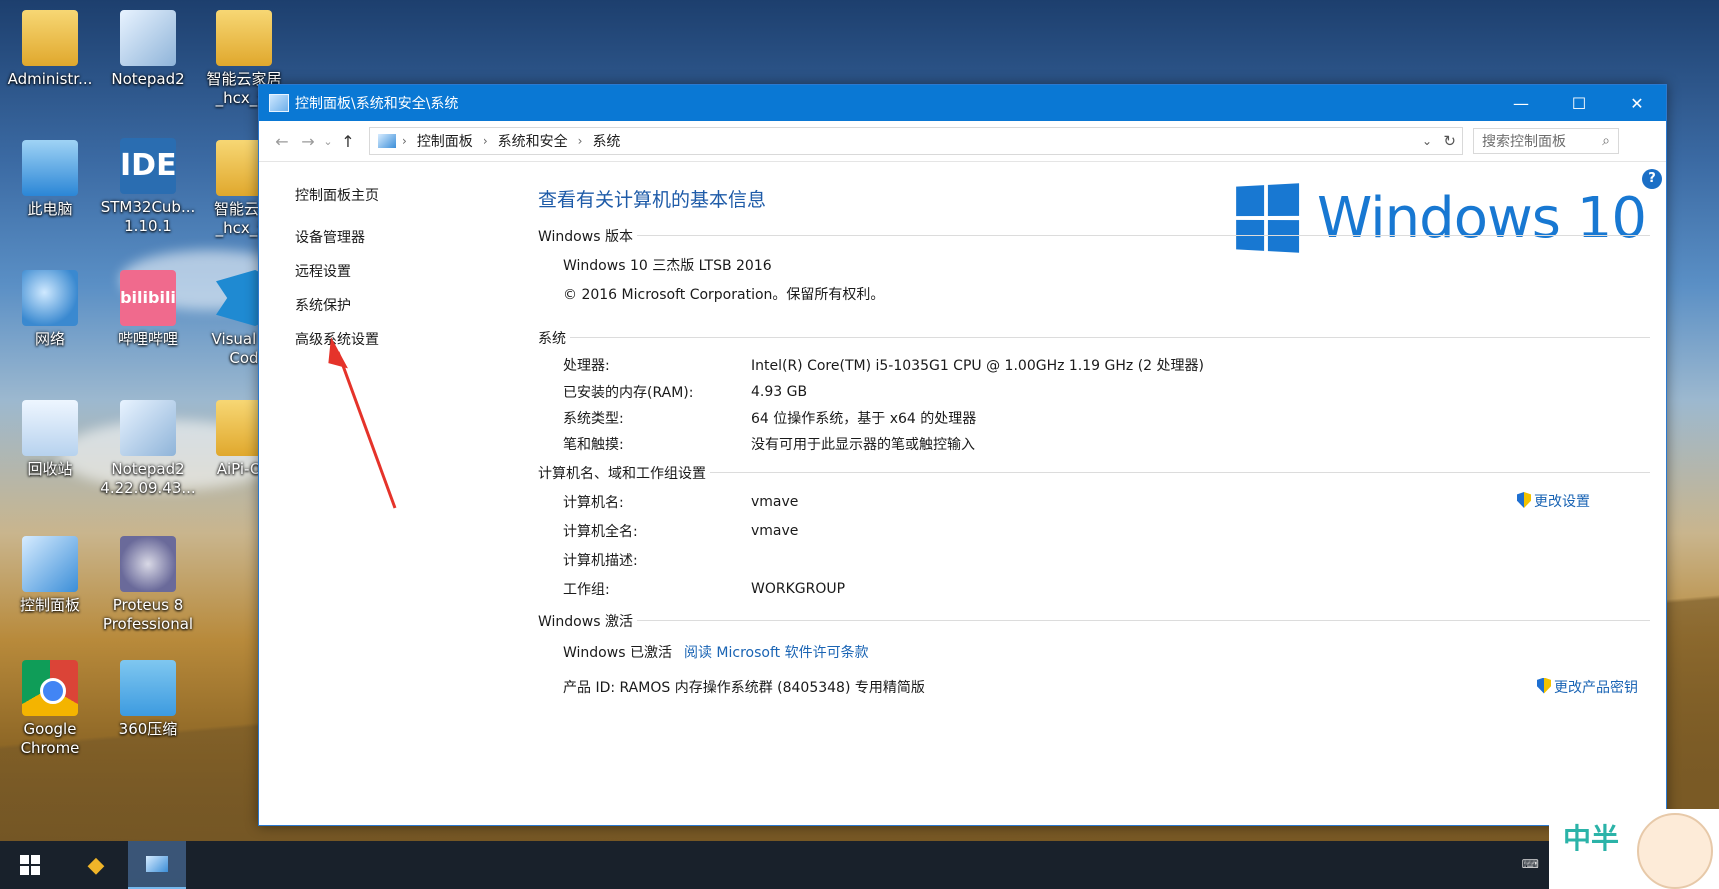  Describe the element at coordinates (30, 865) in the screenshot. I see `start-button` at that location.